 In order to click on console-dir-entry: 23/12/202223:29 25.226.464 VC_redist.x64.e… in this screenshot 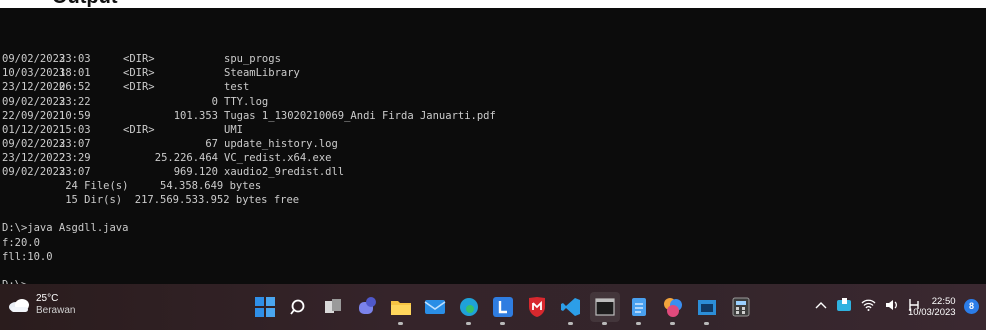, I will do `click(249, 158)`.